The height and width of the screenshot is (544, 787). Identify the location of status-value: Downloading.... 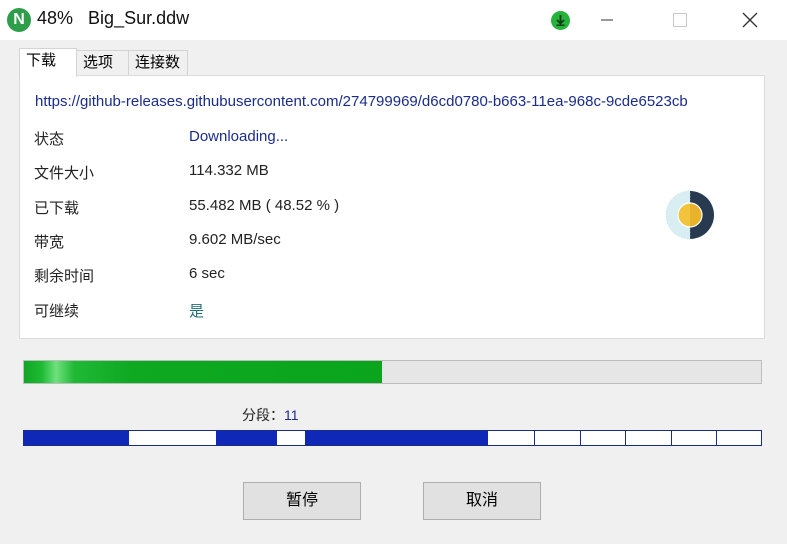
(239, 136).